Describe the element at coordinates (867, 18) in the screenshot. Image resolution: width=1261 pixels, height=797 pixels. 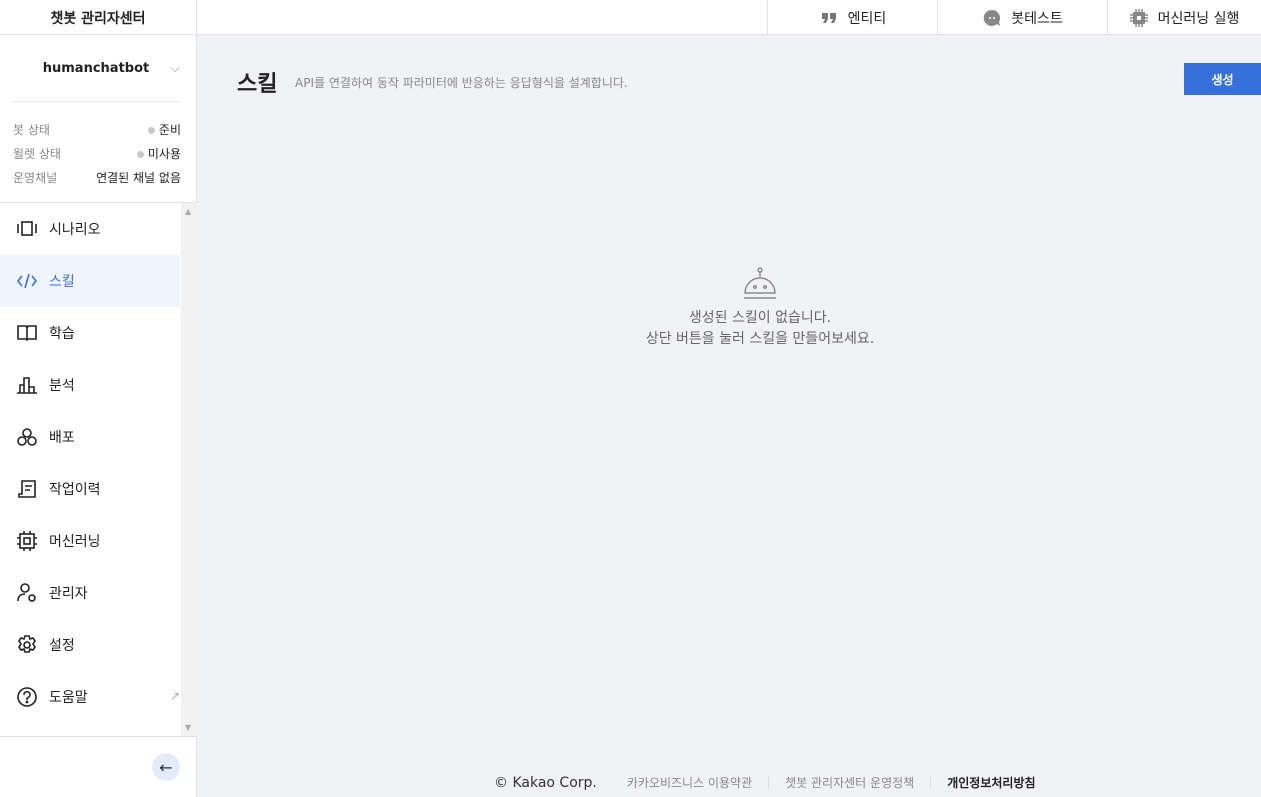
I see `entity-label: 엔티티` at that location.